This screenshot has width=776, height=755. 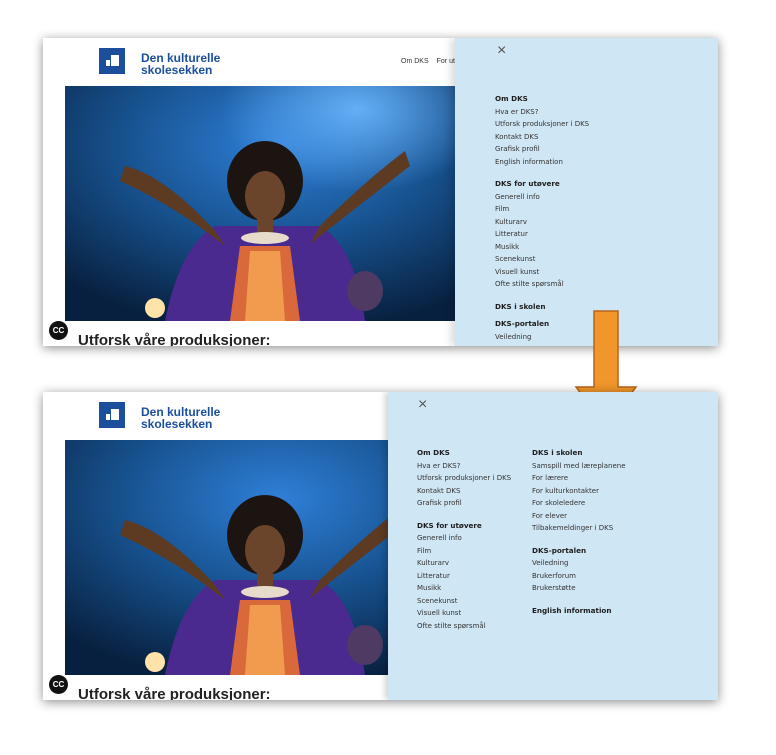 I want to click on menu-heading-english-information: English information, so click(x=579, y=611).